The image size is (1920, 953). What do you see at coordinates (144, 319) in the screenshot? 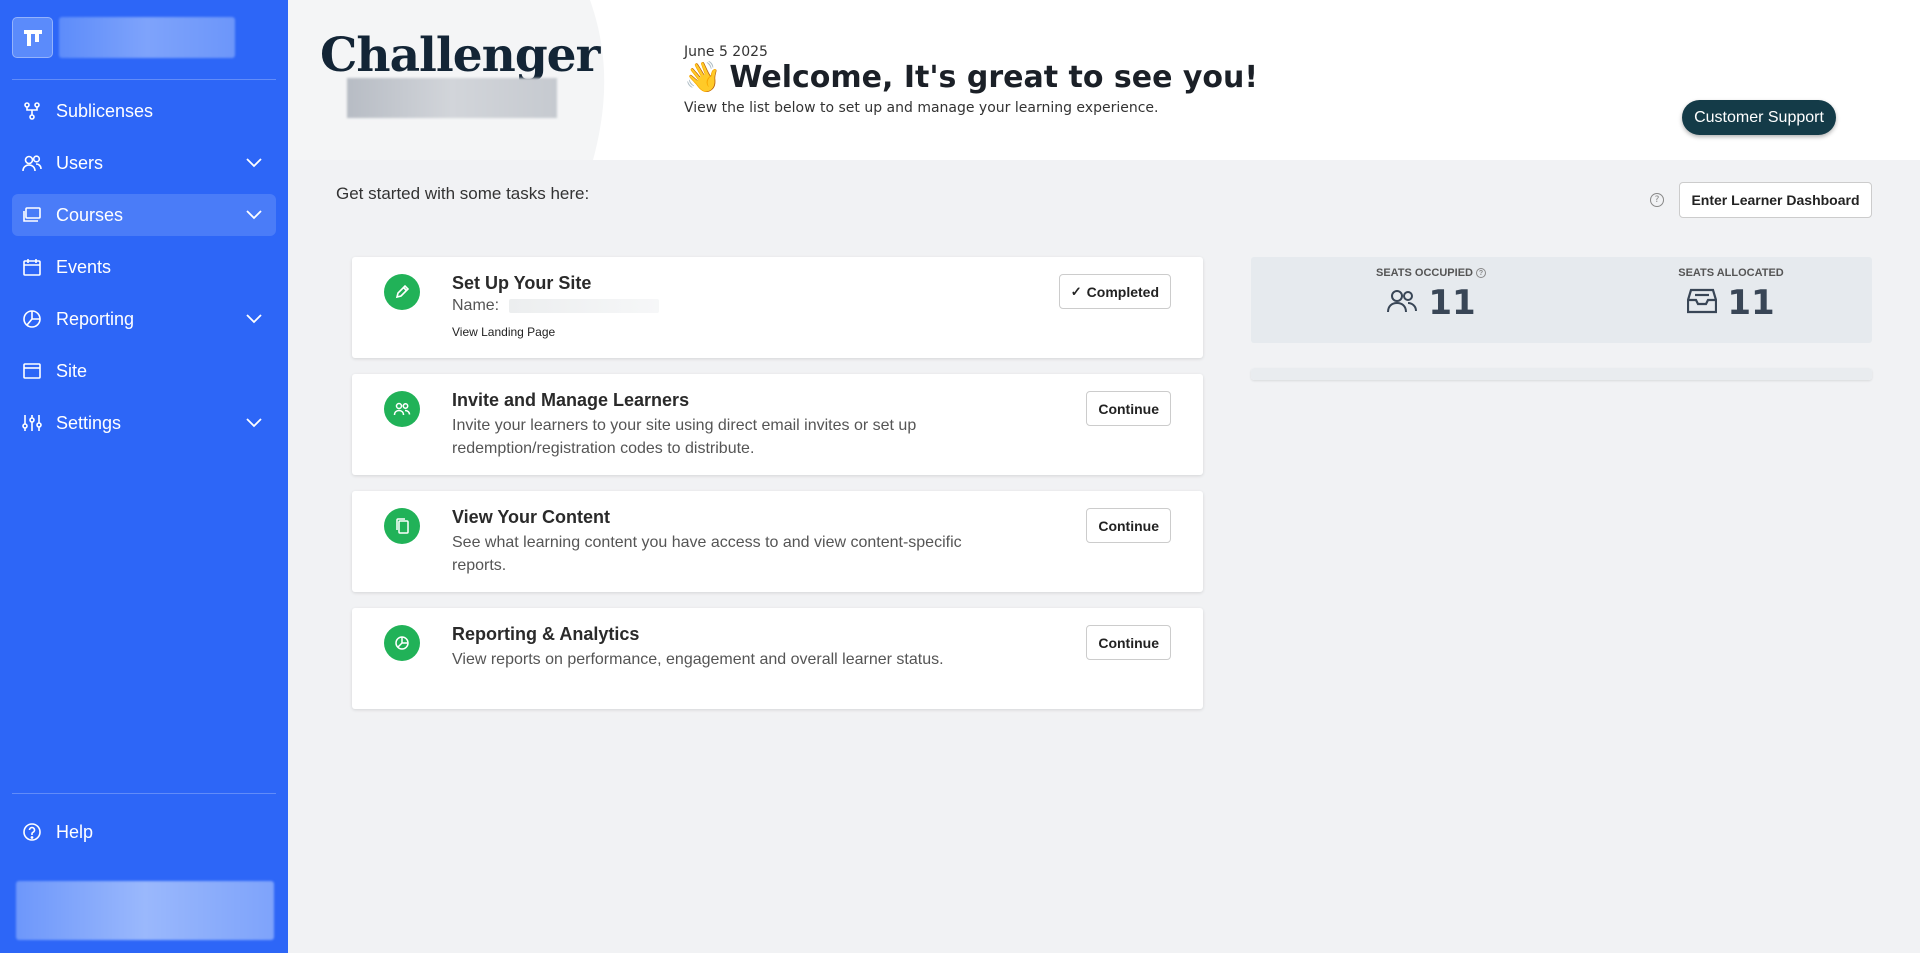
I see `sidebar-item-reporting: Reporting` at bounding box center [144, 319].